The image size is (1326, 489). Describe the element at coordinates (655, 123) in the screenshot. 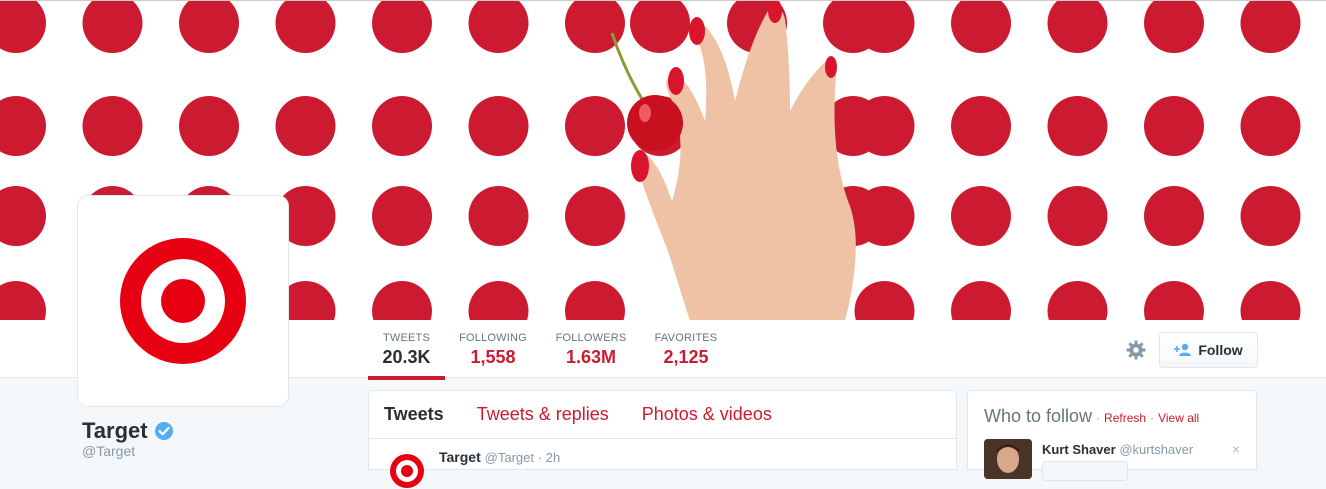

I see `banner-cherry` at that location.